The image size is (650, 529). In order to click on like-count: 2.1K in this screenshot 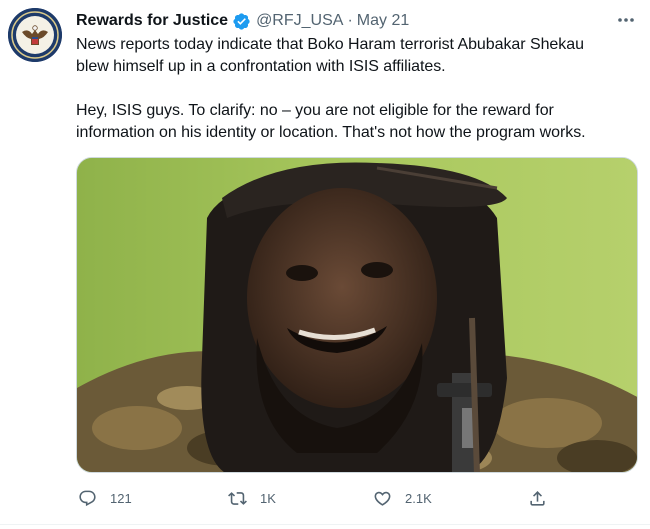, I will do `click(418, 498)`.